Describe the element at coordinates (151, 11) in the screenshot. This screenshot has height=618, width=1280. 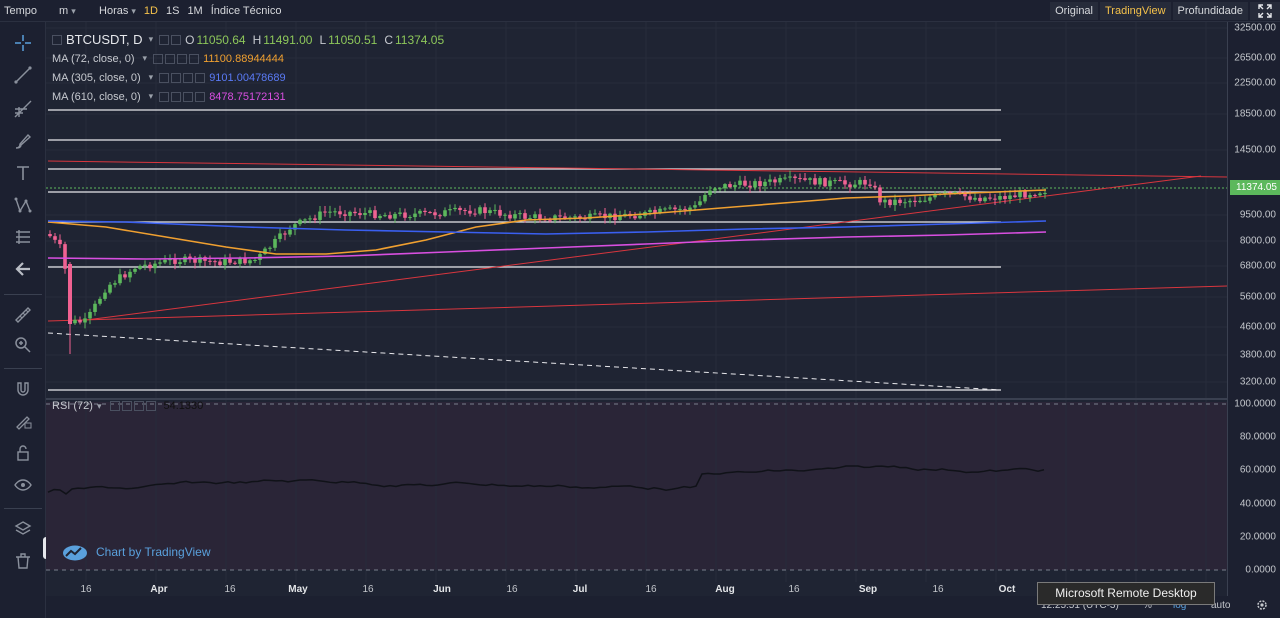
I see `interval-1d-button: 1D` at that location.